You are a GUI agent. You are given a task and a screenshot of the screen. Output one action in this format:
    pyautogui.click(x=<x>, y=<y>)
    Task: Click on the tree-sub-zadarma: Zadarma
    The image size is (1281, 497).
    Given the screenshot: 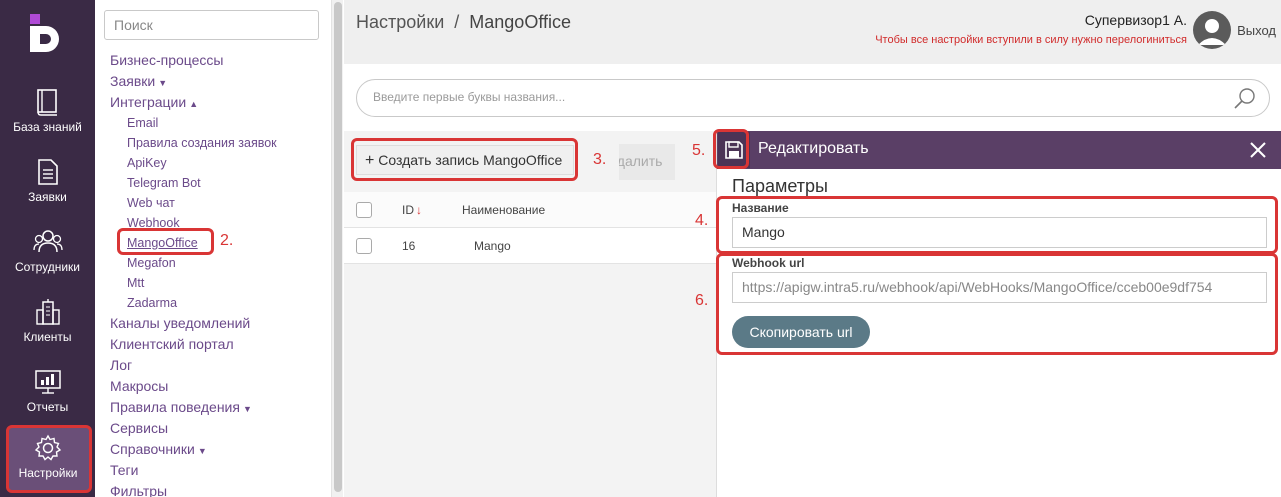 What is the action you would take?
    pyautogui.click(x=152, y=303)
    